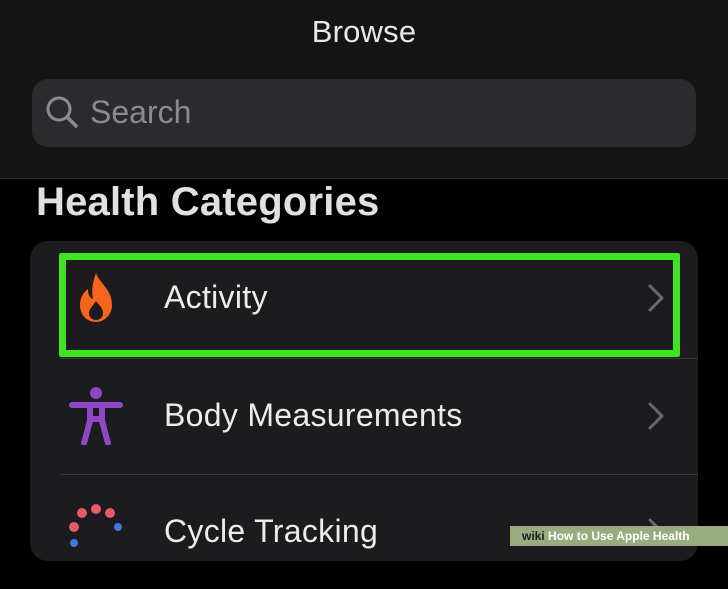  Describe the element at coordinates (364, 31) in the screenshot. I see `page-title: Browse` at that location.